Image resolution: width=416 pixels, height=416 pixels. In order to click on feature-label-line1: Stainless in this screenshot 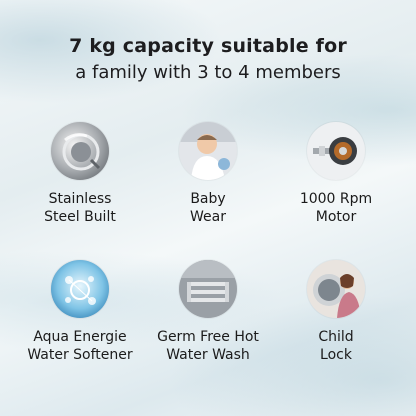, I will do `click(80, 199)`.